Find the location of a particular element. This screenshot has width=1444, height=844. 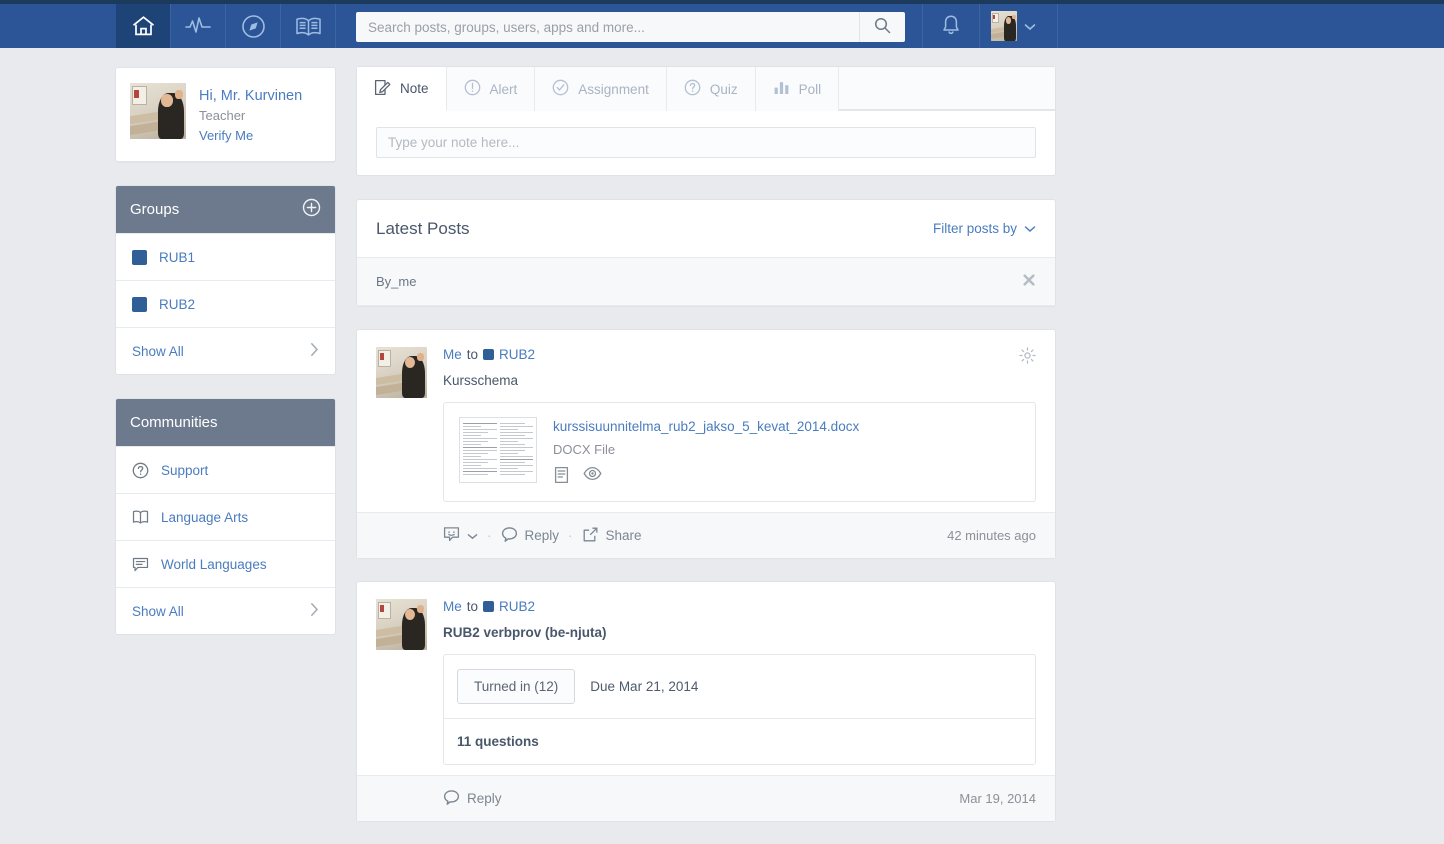

tab-poll: Poll is located at coordinates (797, 89).